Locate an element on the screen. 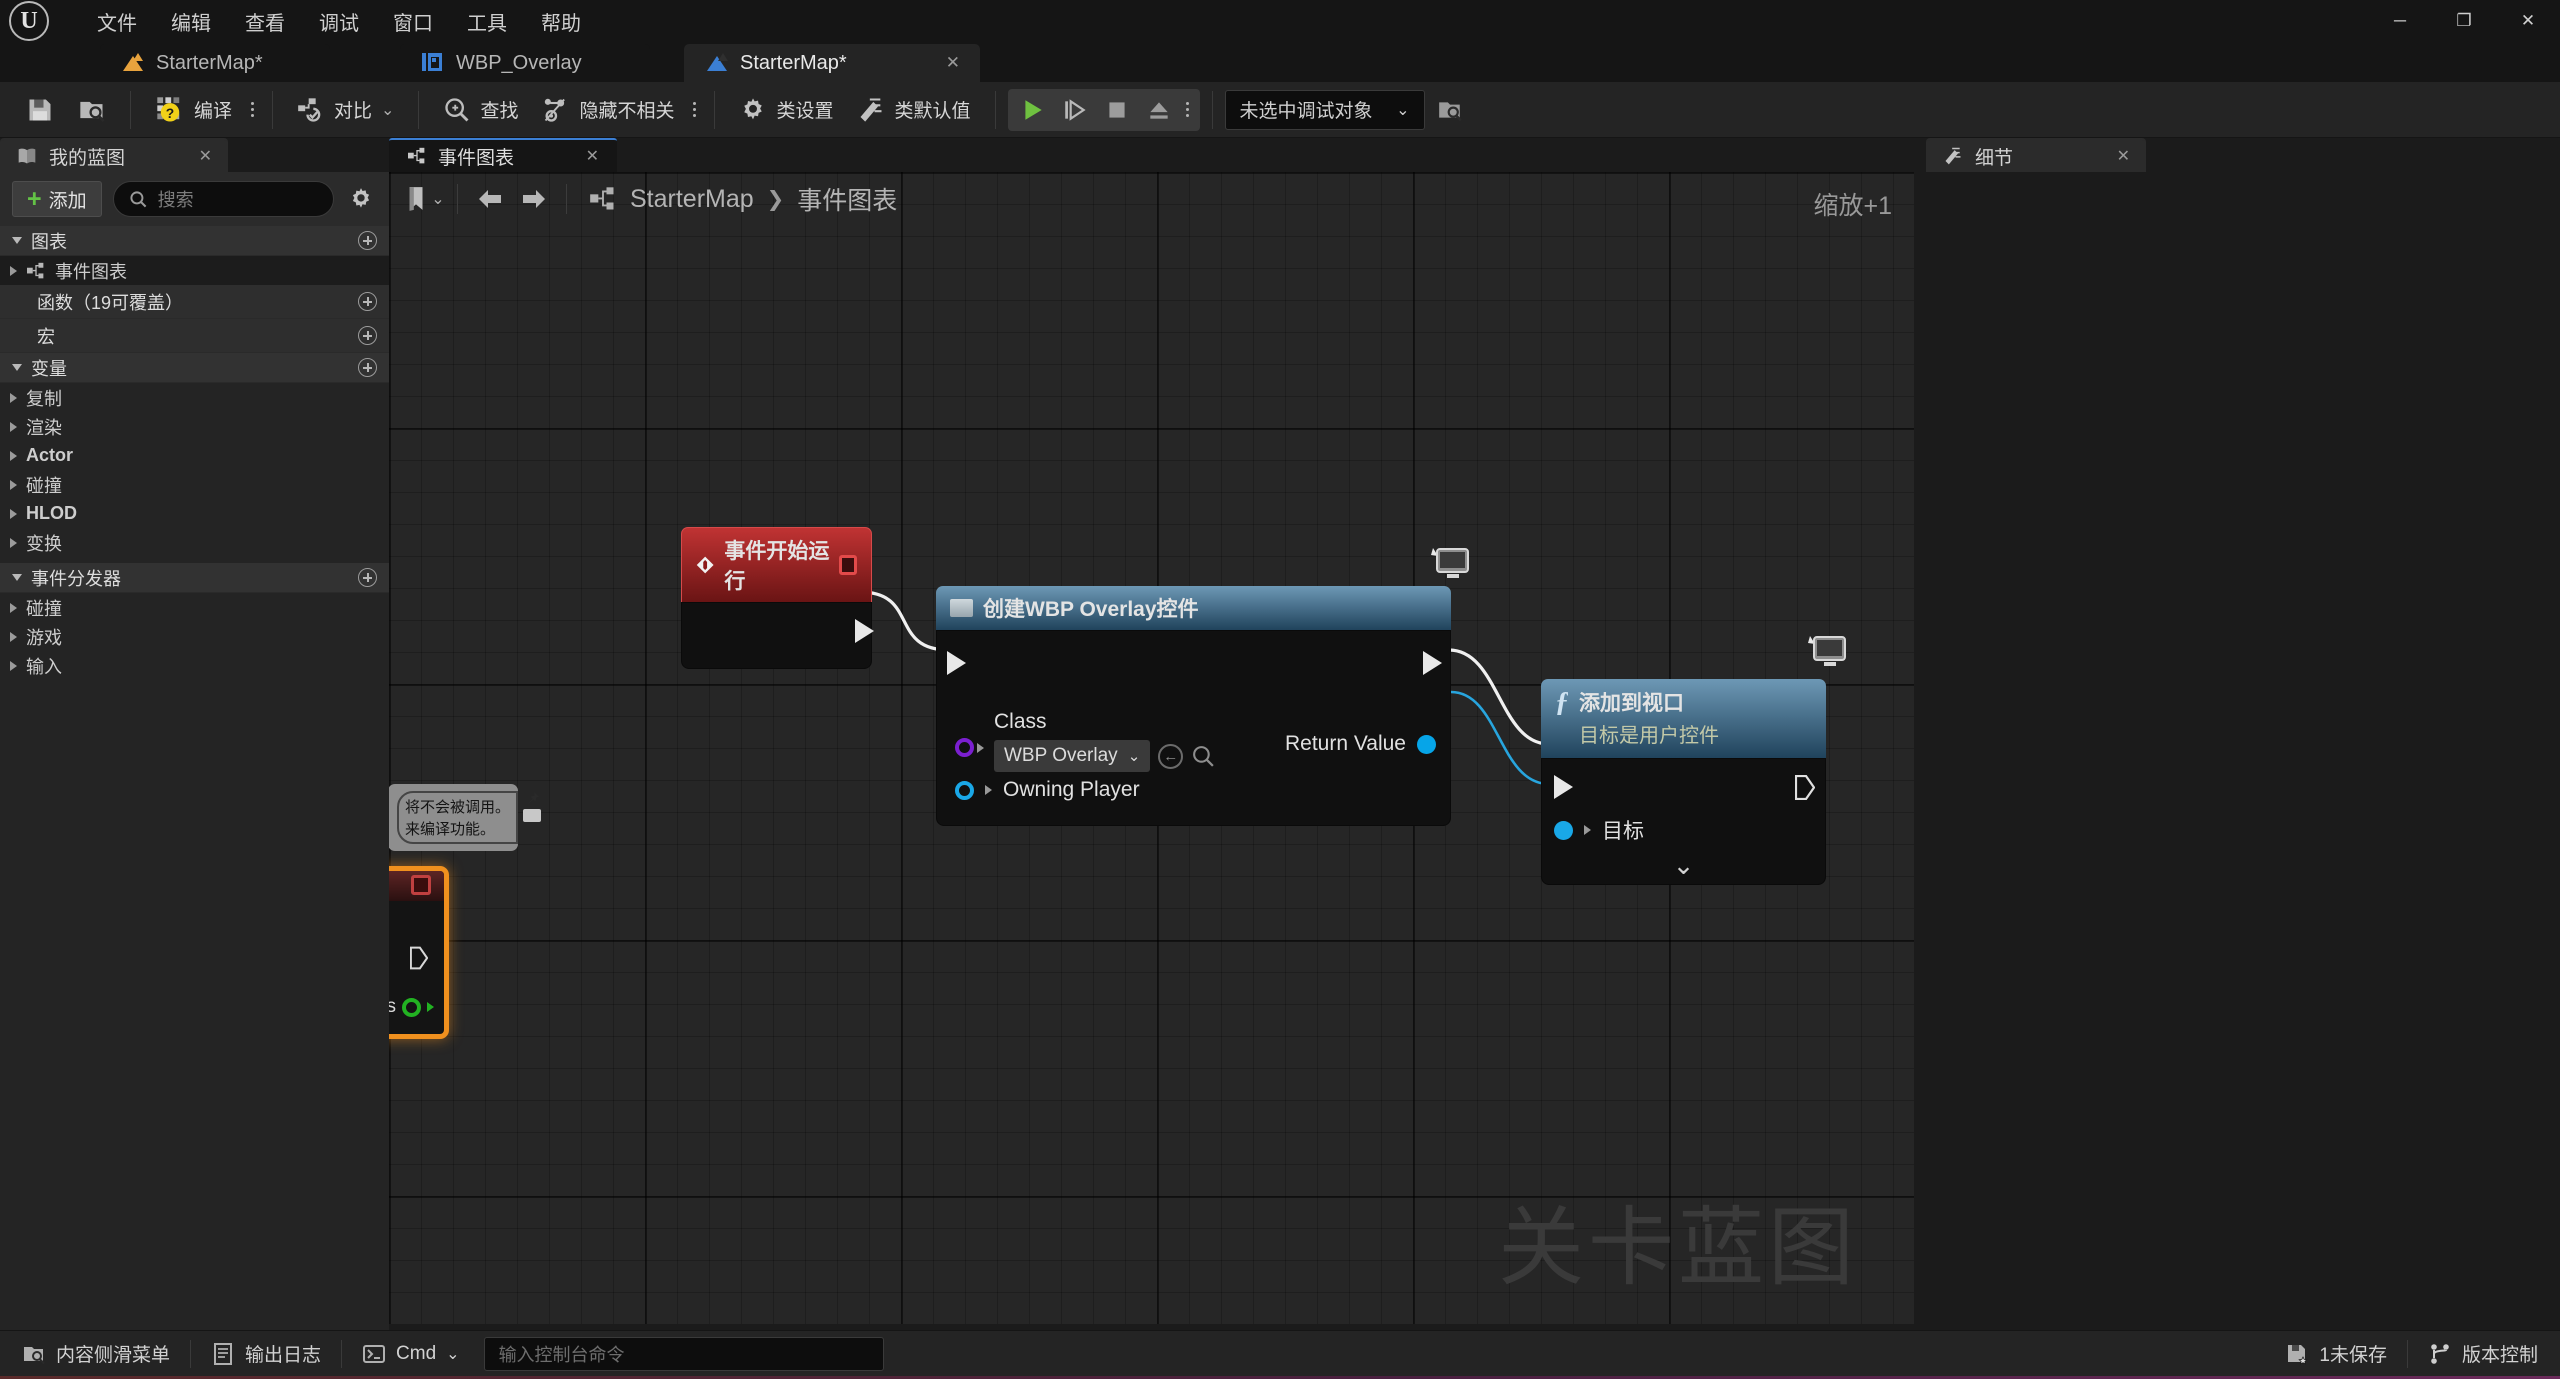  section-header-graphs: 图表 is located at coordinates (194, 241).